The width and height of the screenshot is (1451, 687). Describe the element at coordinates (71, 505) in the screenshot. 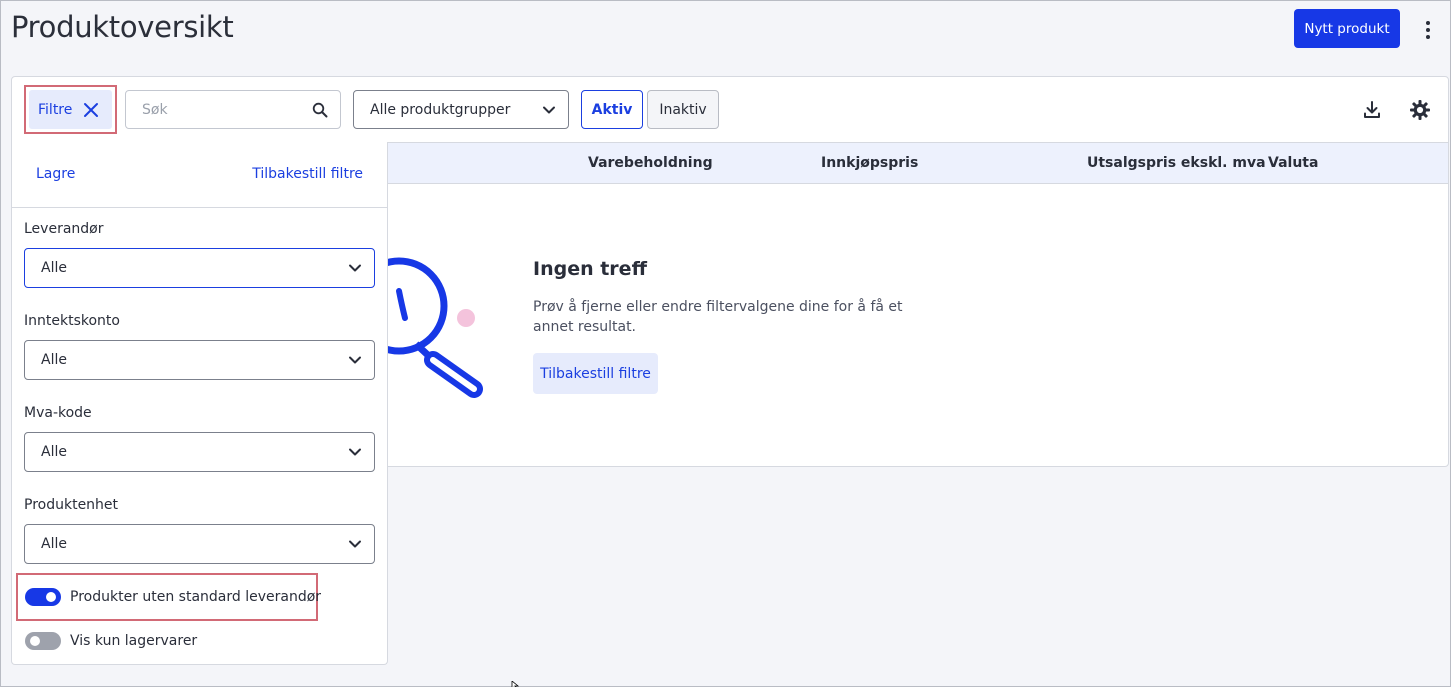

I see `product-unit-label: Produktenhet` at that location.